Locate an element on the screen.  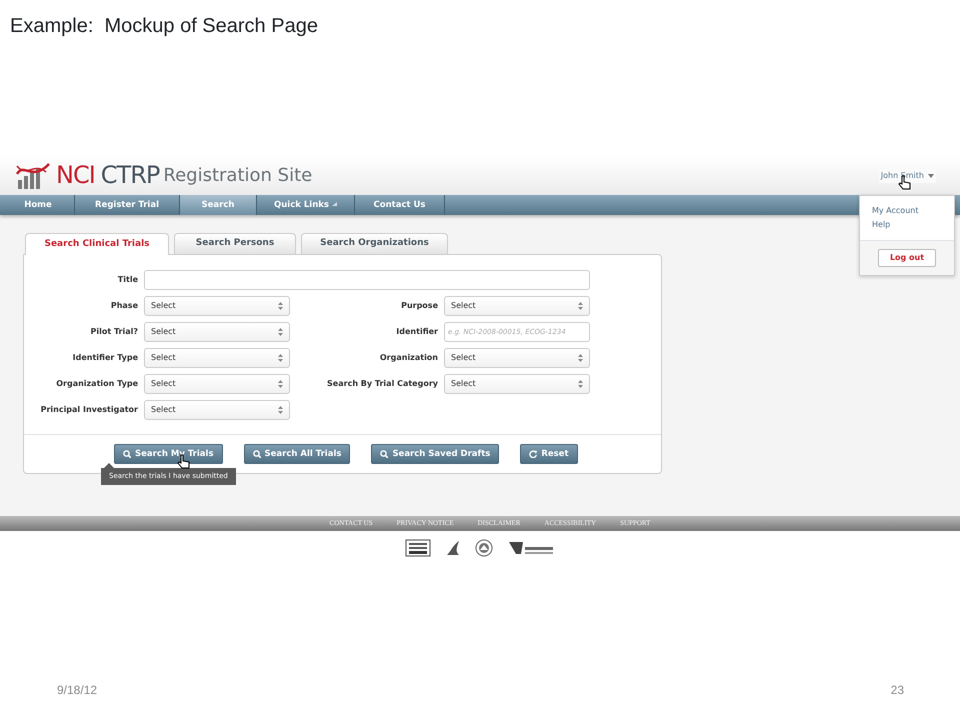
field-label: Identifier Type is located at coordinates (105, 358).